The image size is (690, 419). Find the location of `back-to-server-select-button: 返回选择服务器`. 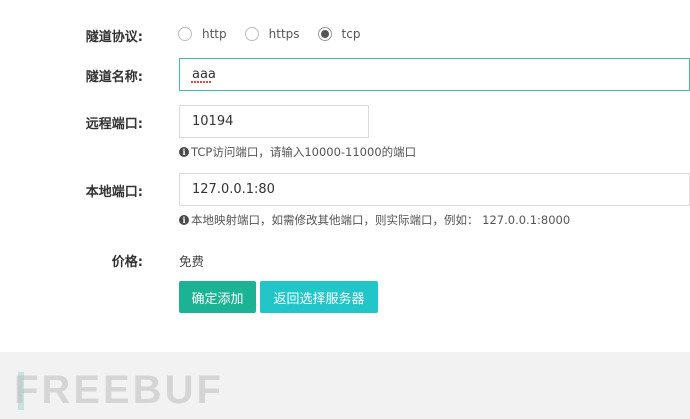

back-to-server-select-button: 返回选择服务器 is located at coordinates (319, 297).